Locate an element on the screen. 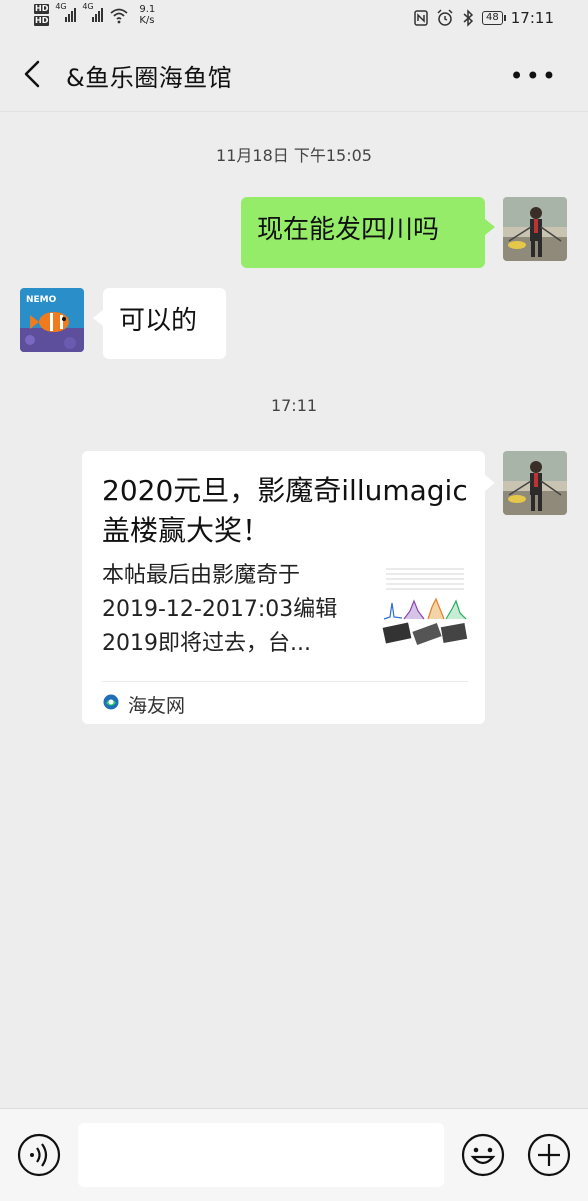  nfc-icon is located at coordinates (421, 18).